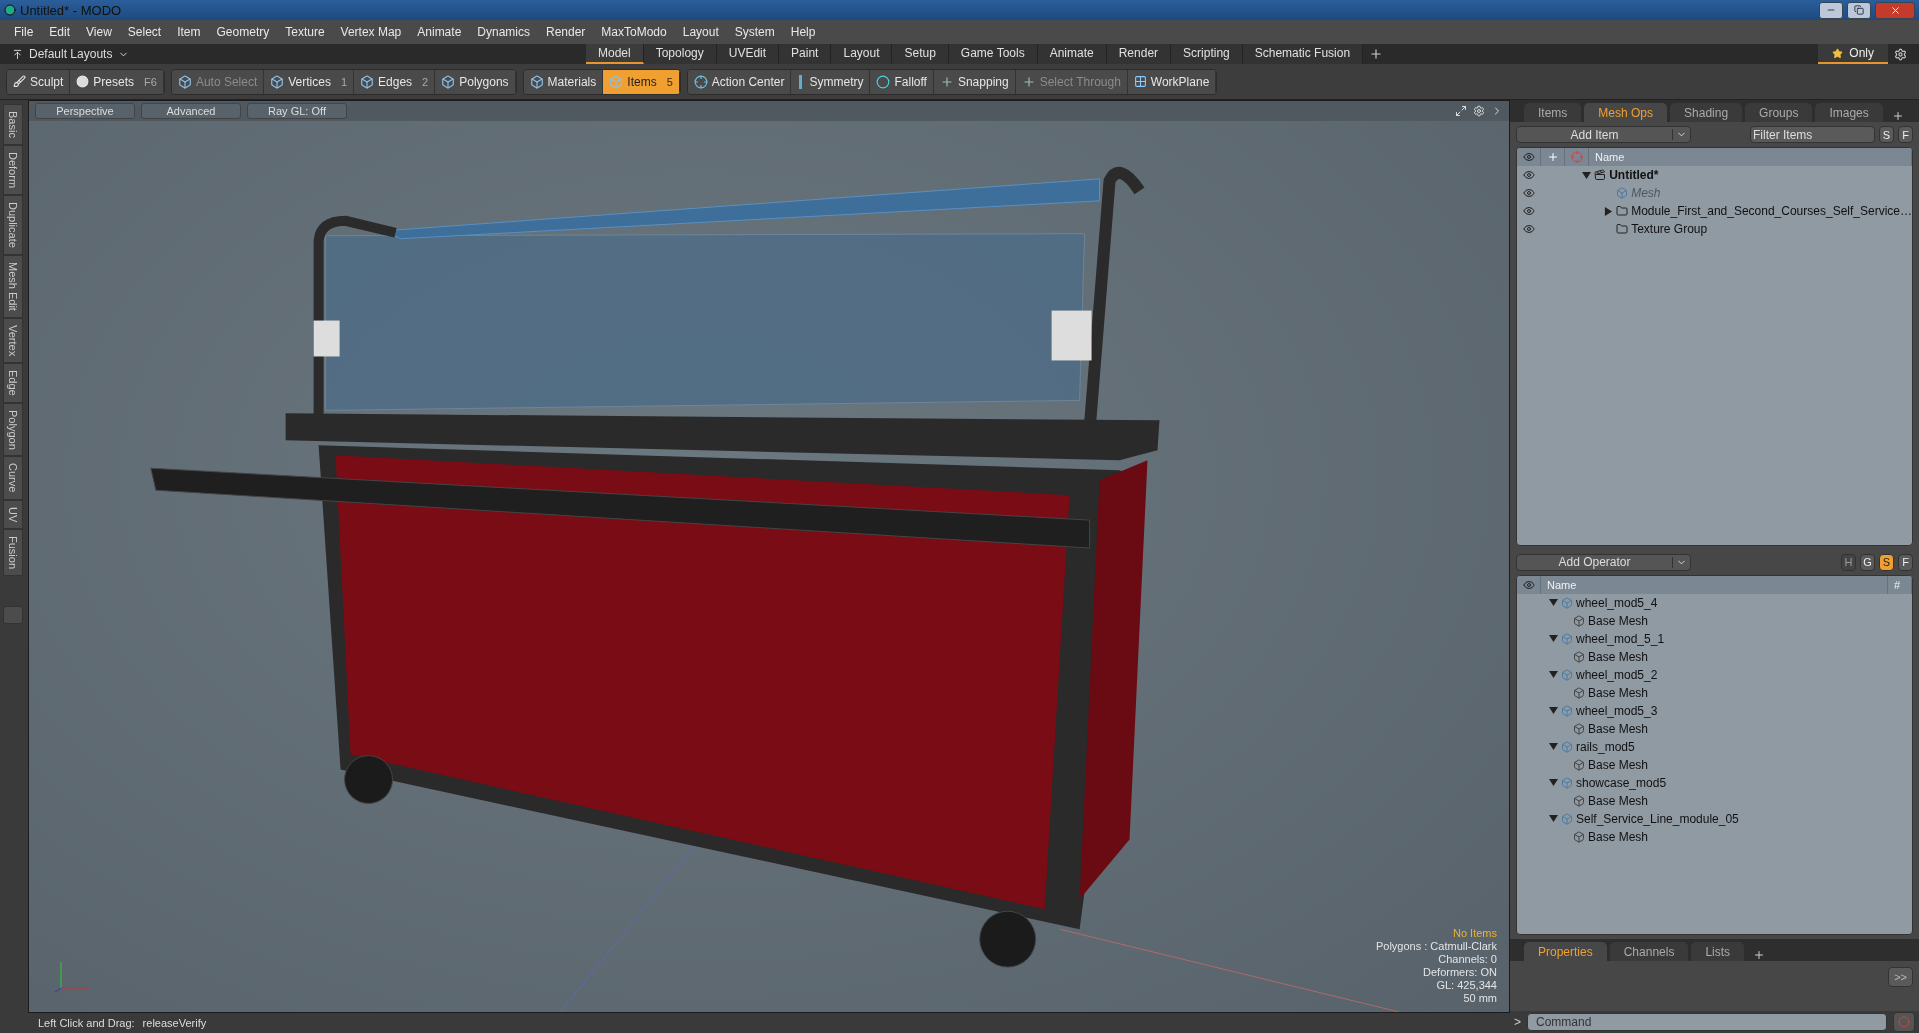 This screenshot has width=1919, height=1033. I want to click on viewport-option: Ray GL: Off, so click(297, 111).